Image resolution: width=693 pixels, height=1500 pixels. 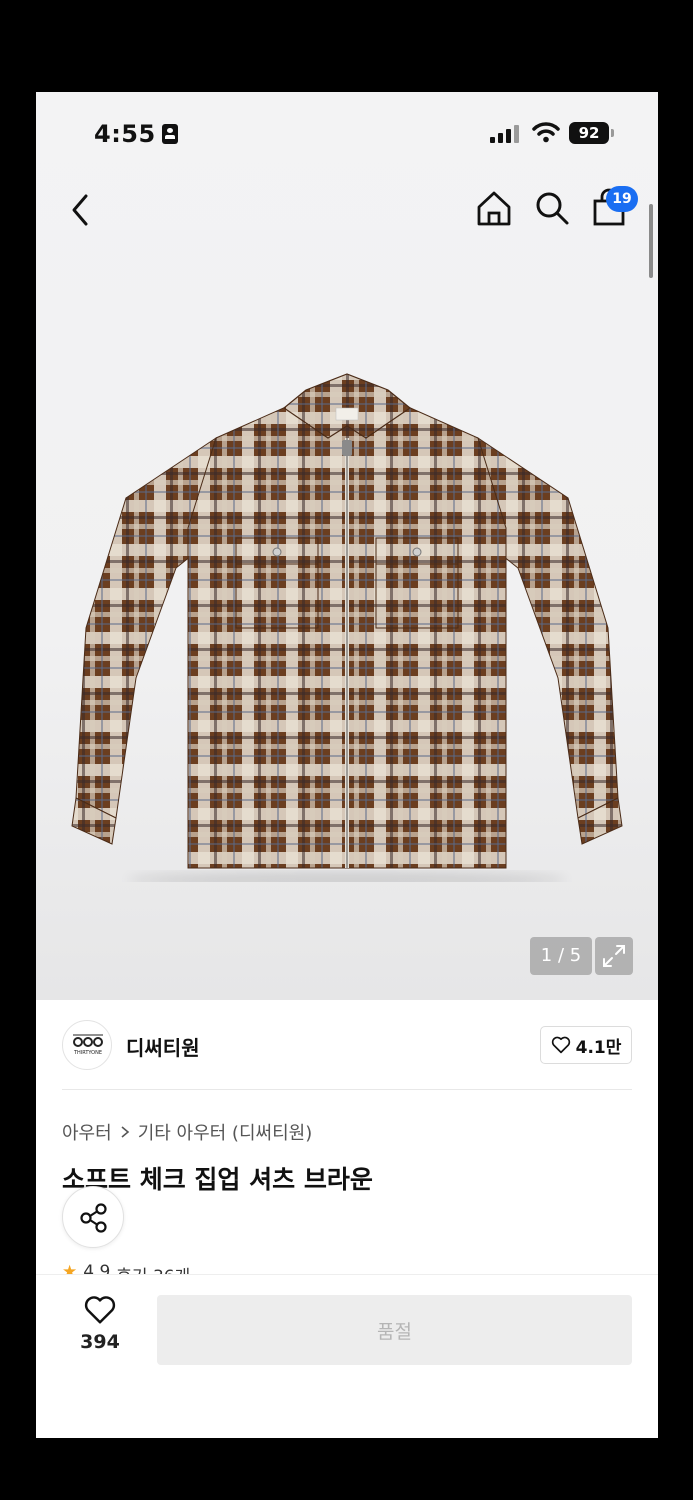 I want to click on back-icon, so click(x=80, y=210).